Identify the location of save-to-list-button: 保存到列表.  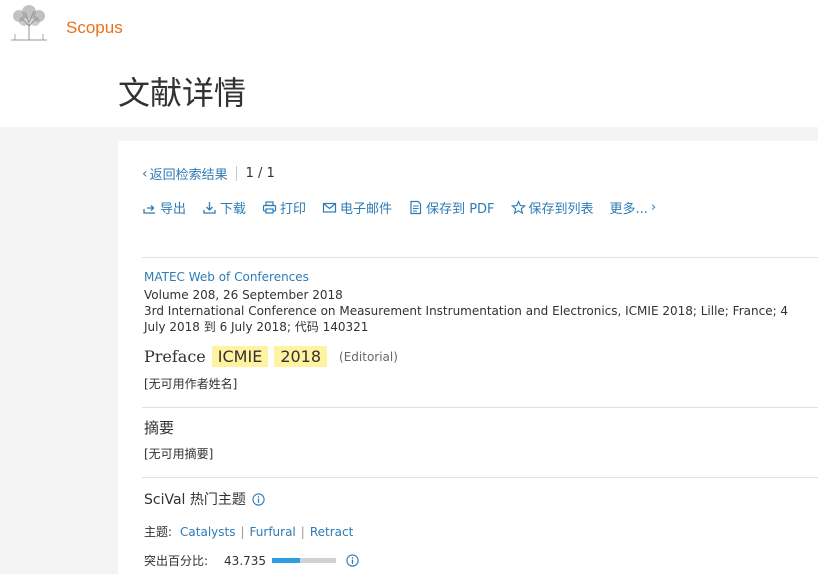
(552, 207).